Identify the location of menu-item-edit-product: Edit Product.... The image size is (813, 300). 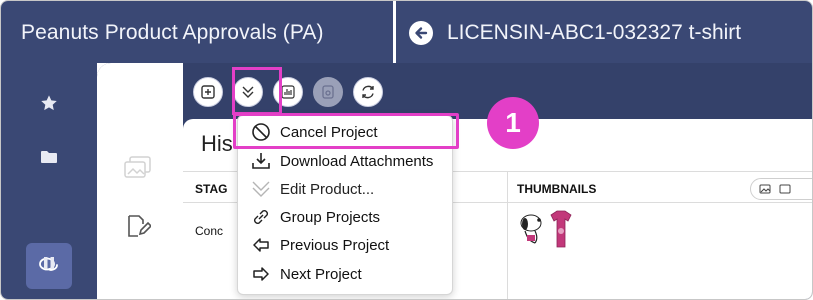
(346, 189).